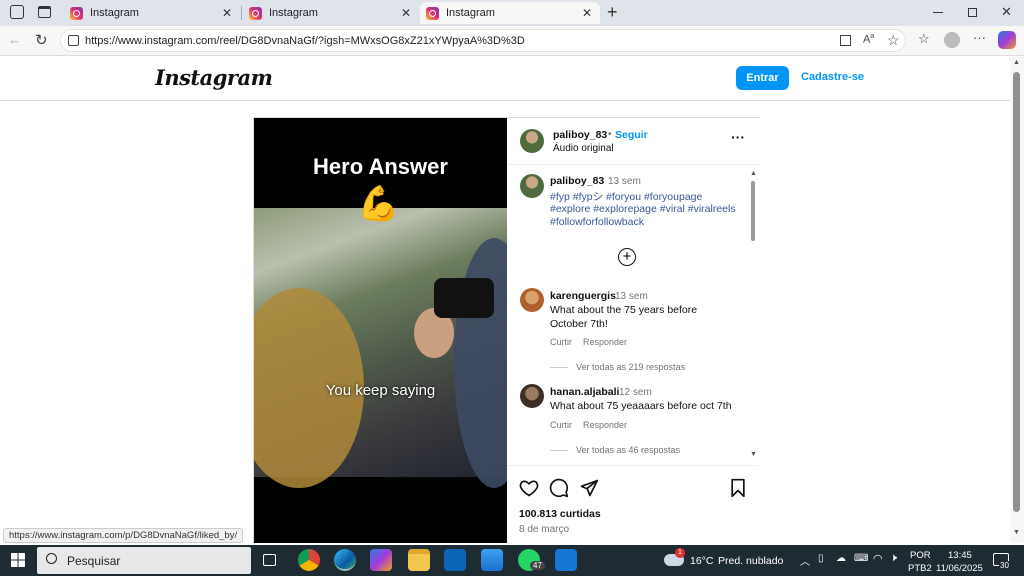 The image size is (1024, 576). What do you see at coordinates (972, 12) in the screenshot?
I see `restore-button` at bounding box center [972, 12].